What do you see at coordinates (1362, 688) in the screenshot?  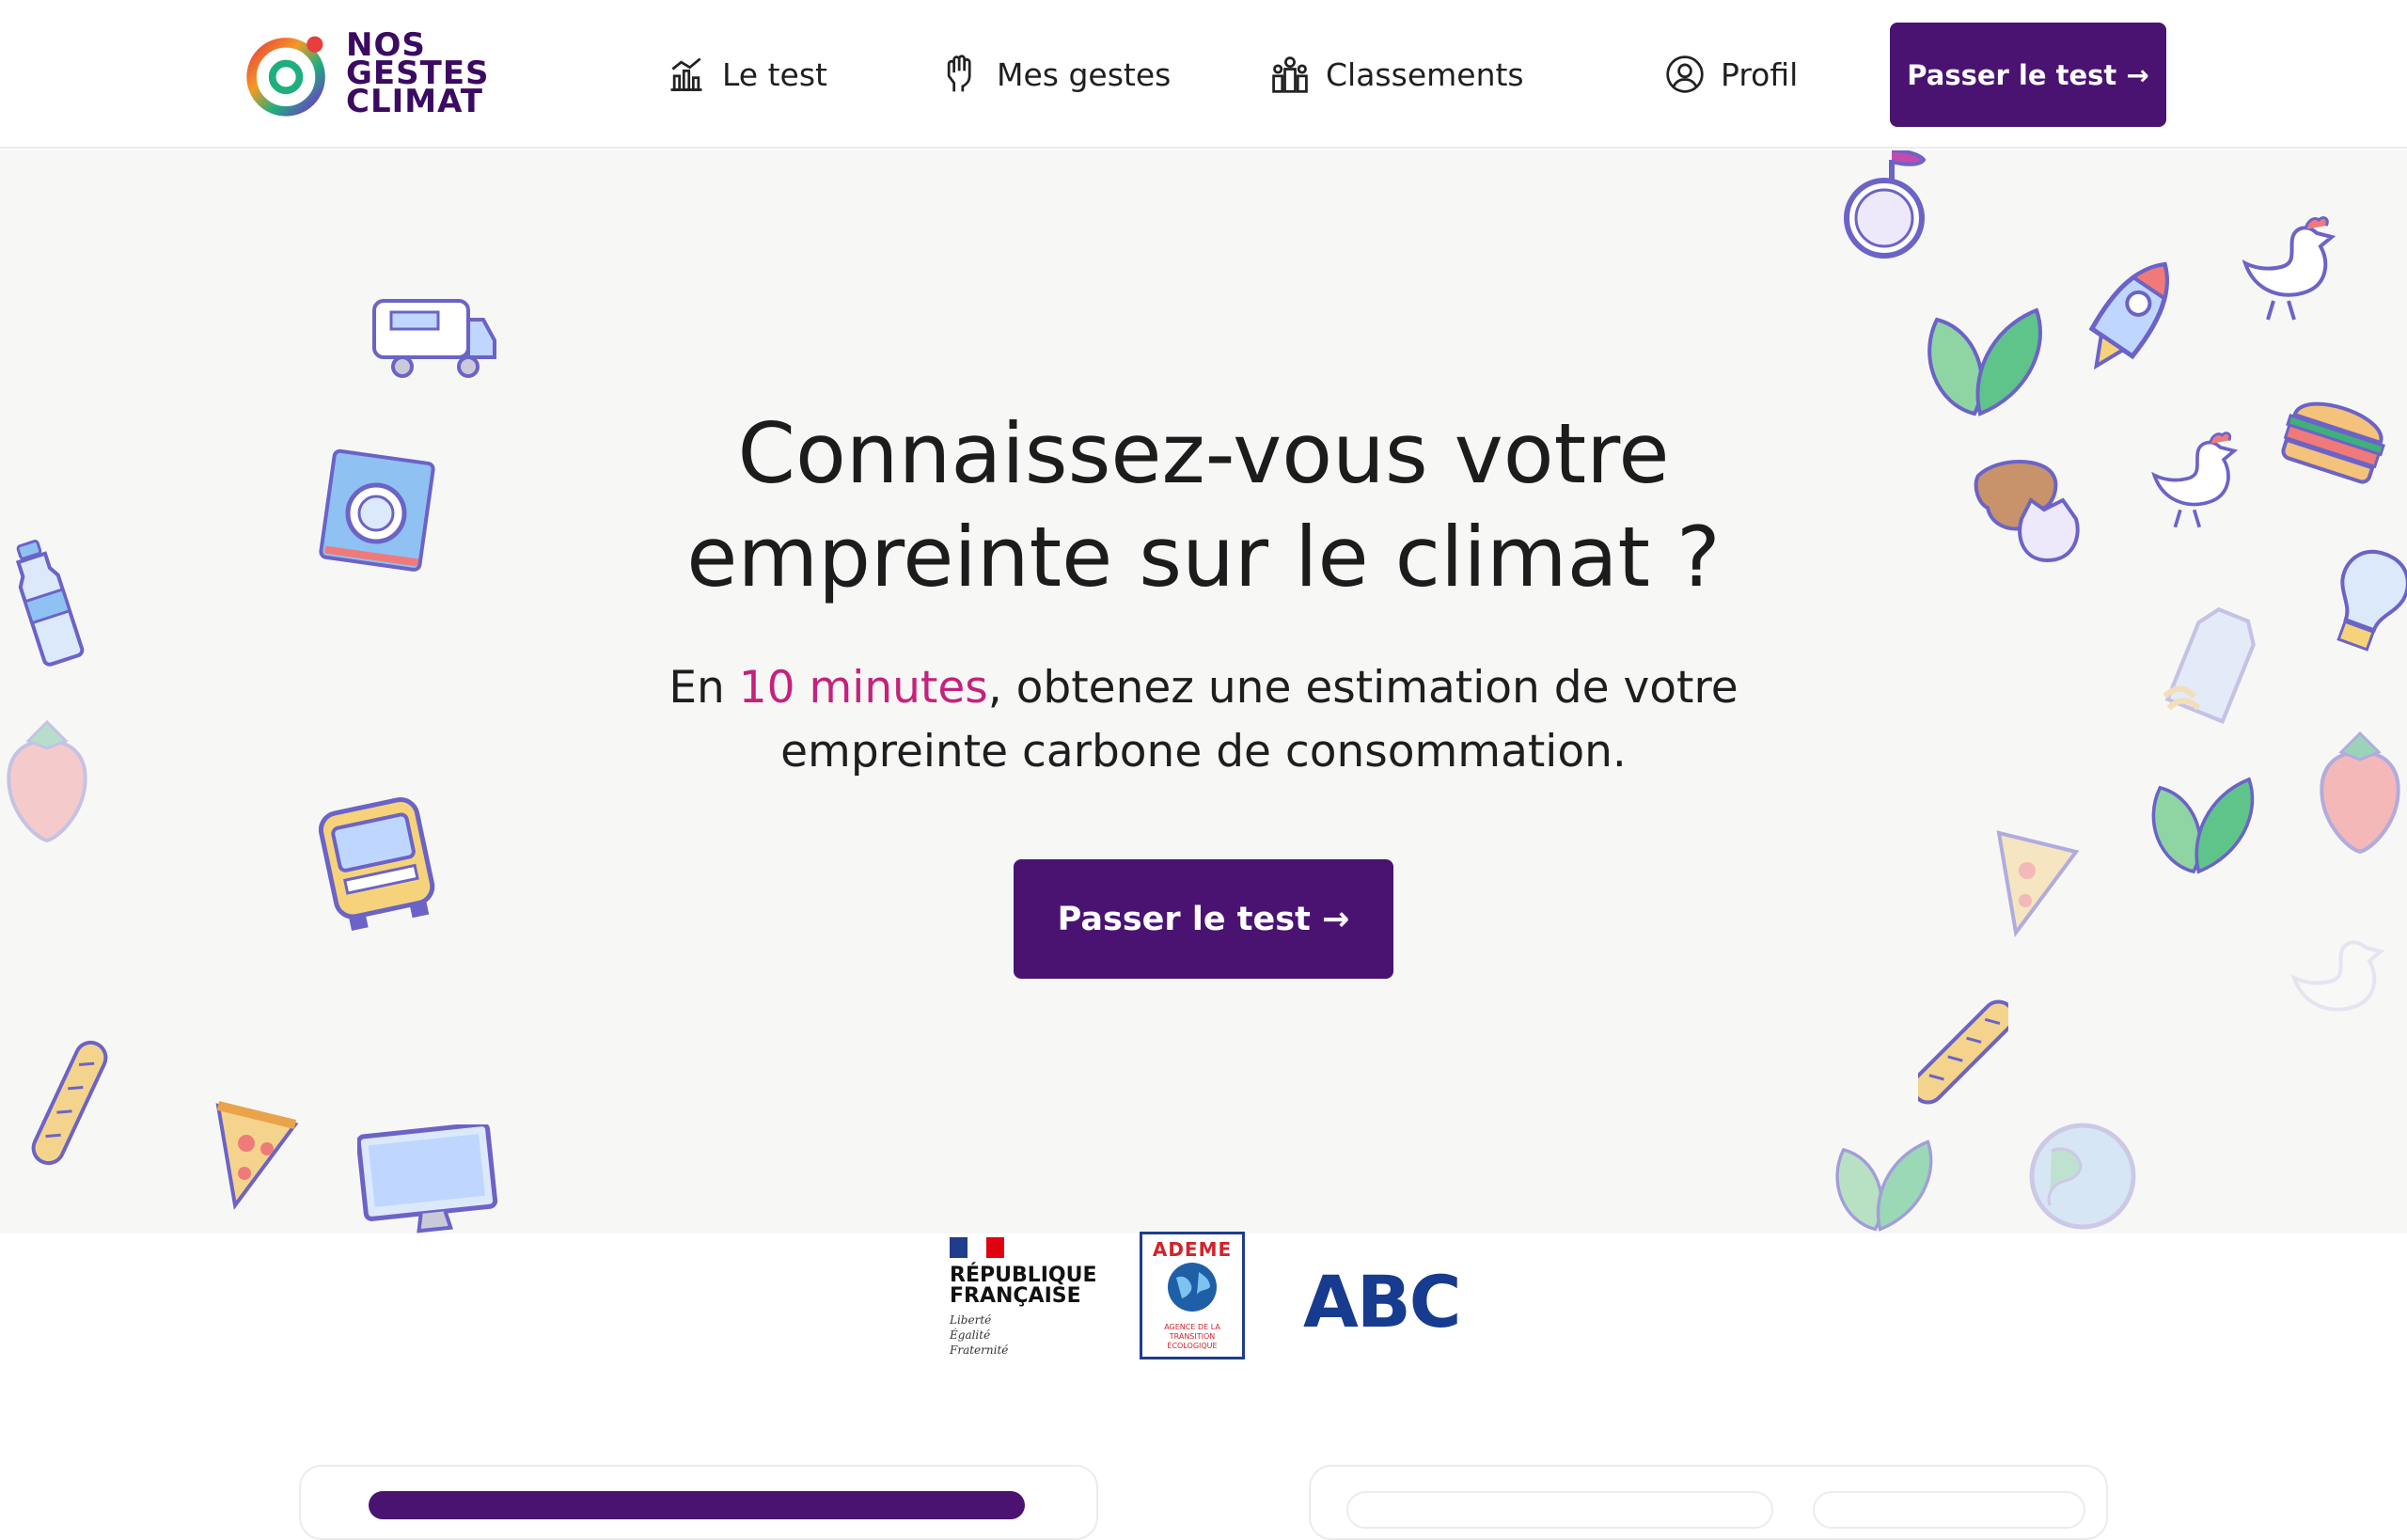 I see `hero-subtitle-rest: , obtenez une estimation de votre` at bounding box center [1362, 688].